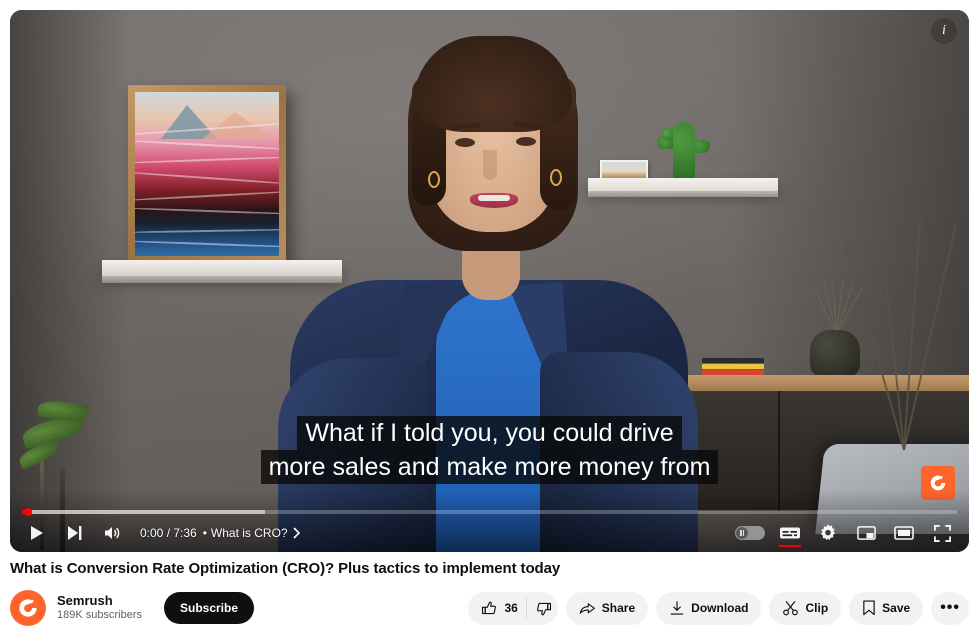  What do you see at coordinates (99, 601) in the screenshot?
I see `channel-name: Semrush` at bounding box center [99, 601].